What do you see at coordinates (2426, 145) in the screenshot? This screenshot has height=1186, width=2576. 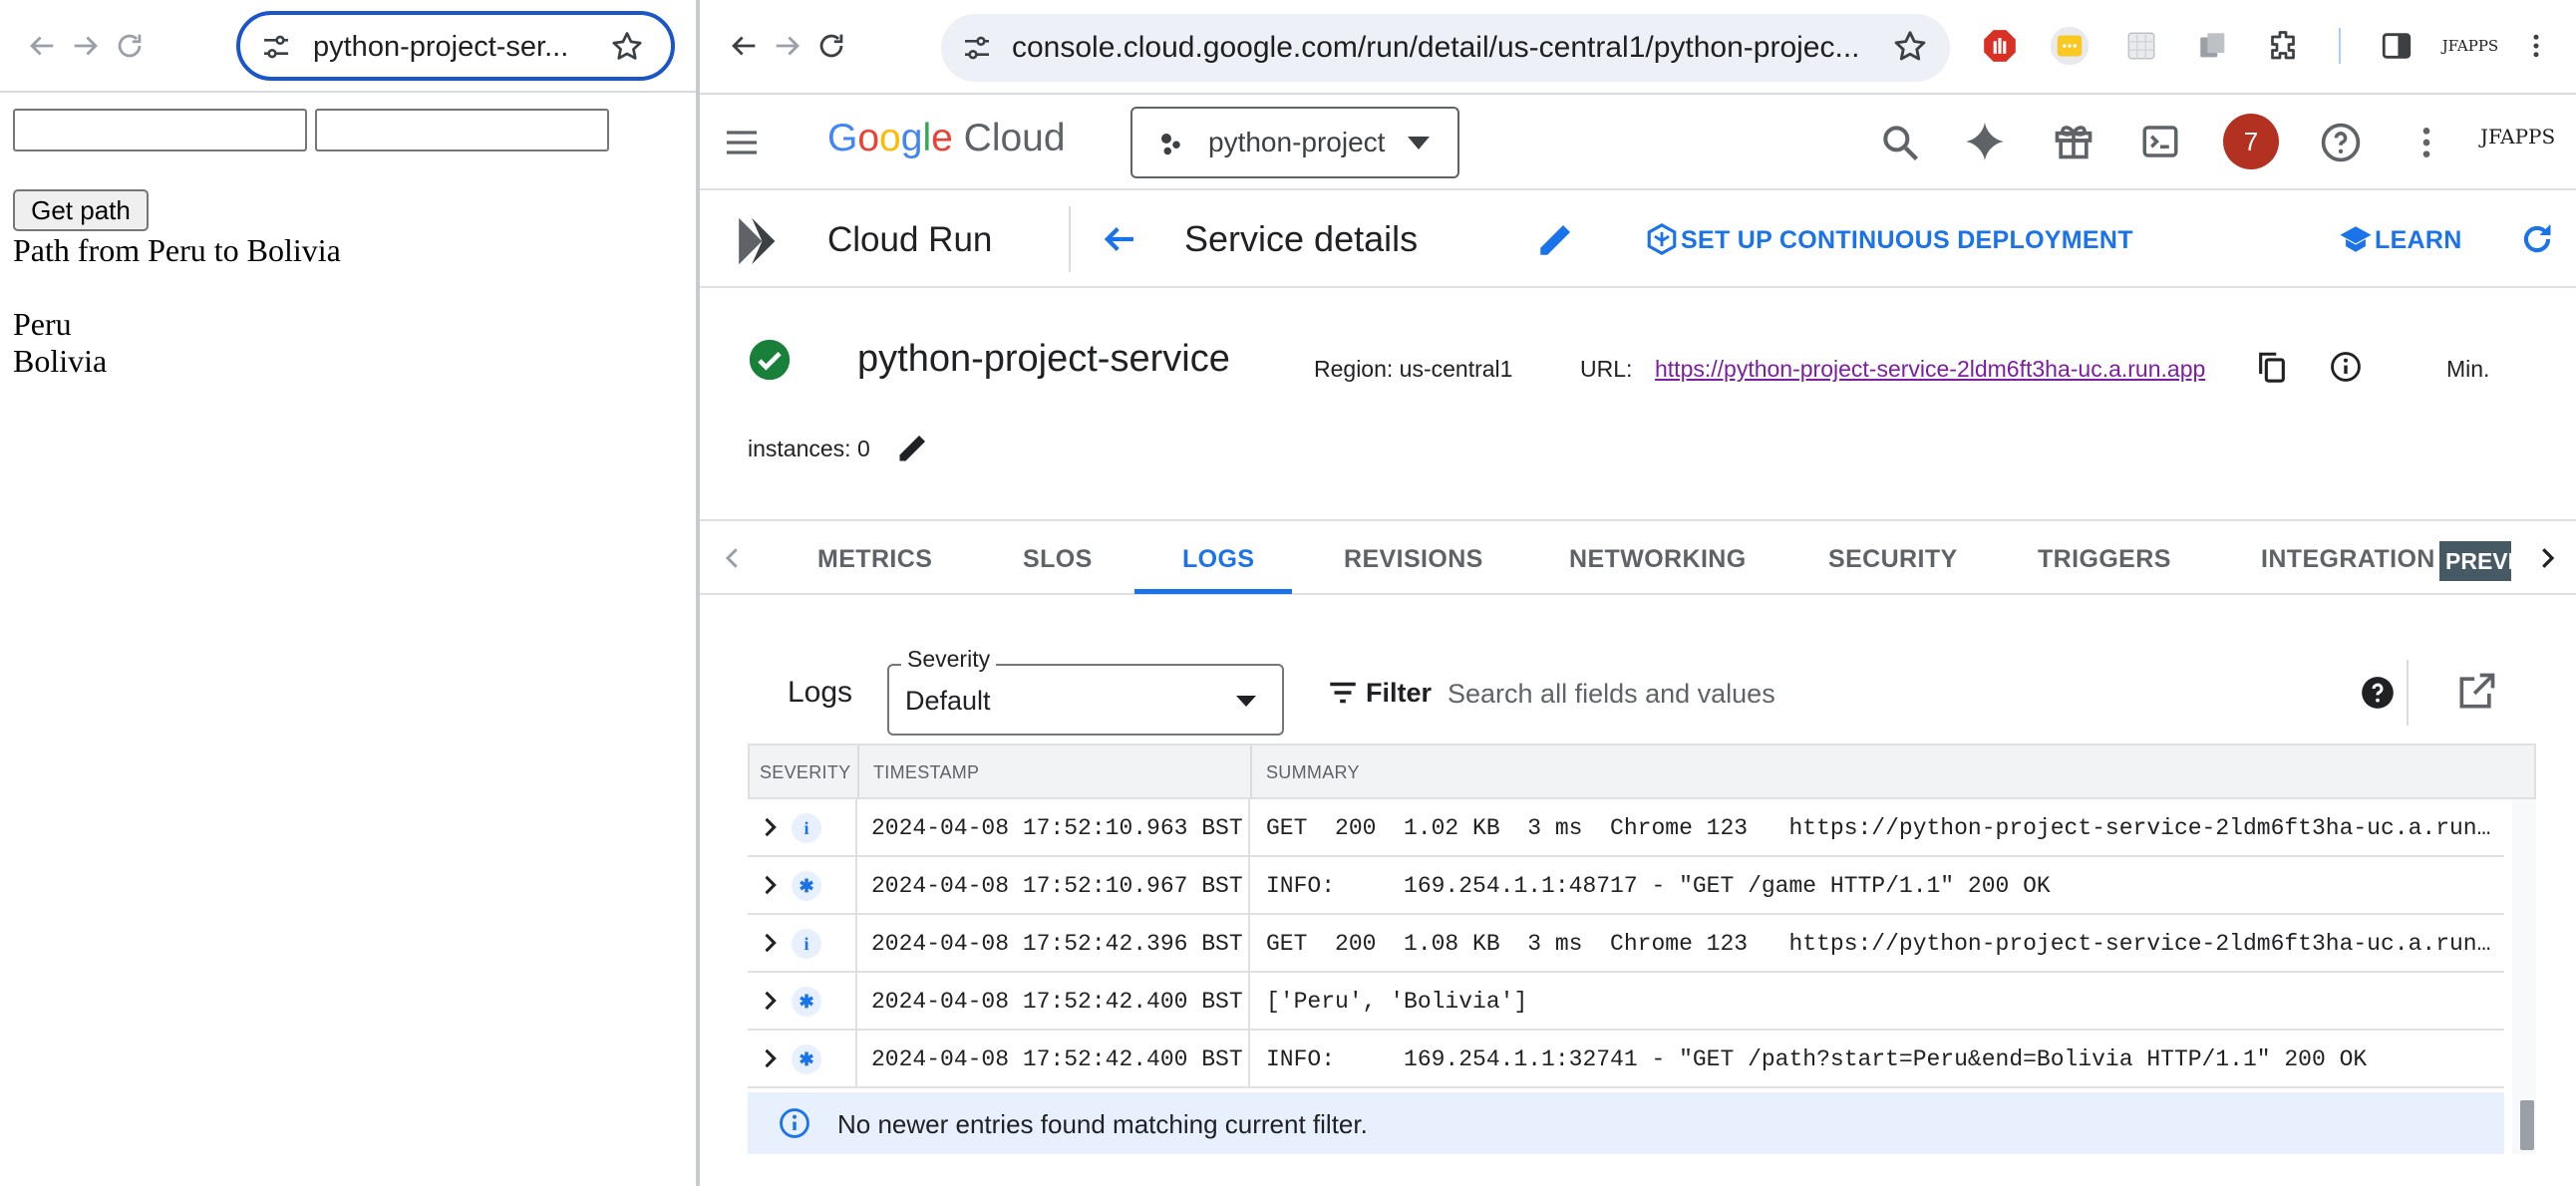 I see `more-options-icon` at bounding box center [2426, 145].